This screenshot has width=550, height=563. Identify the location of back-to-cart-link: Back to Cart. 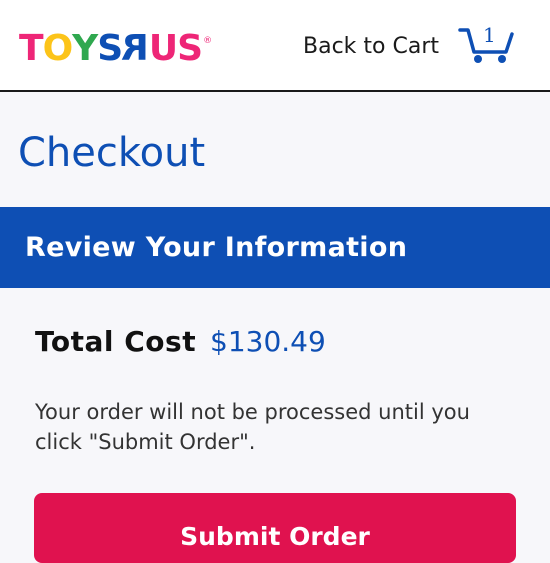
(371, 47).